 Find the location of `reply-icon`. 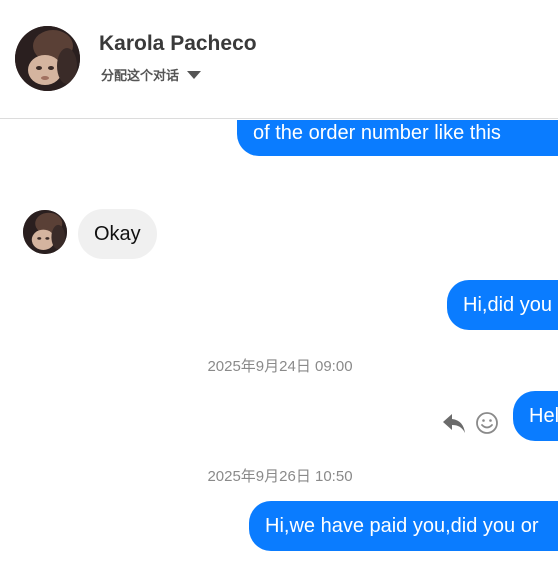

reply-icon is located at coordinates (454, 423).